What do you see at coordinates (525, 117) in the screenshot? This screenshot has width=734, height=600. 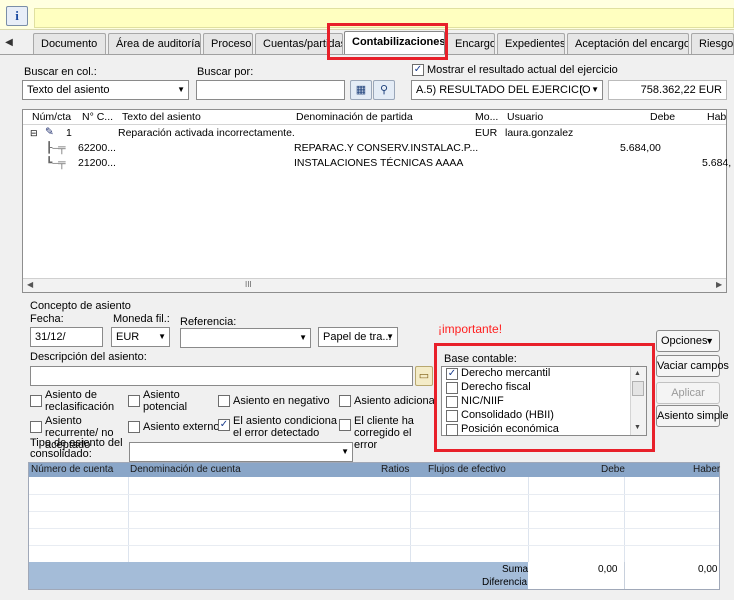 I see `col-usuario: Usuario` at bounding box center [525, 117].